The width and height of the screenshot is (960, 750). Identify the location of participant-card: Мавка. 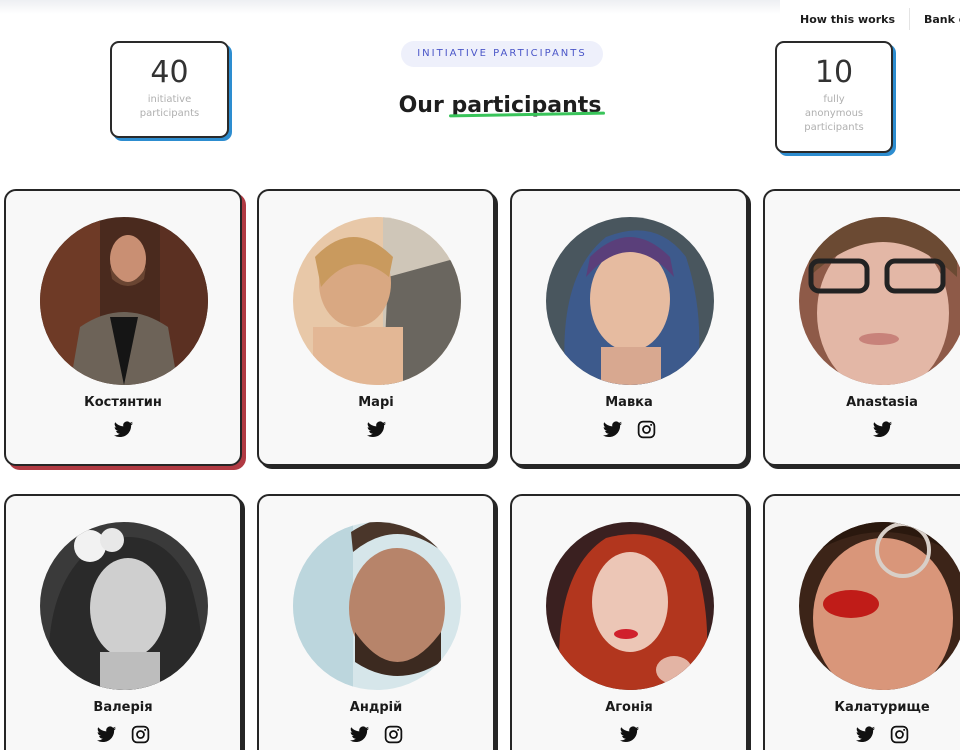
(629, 327).